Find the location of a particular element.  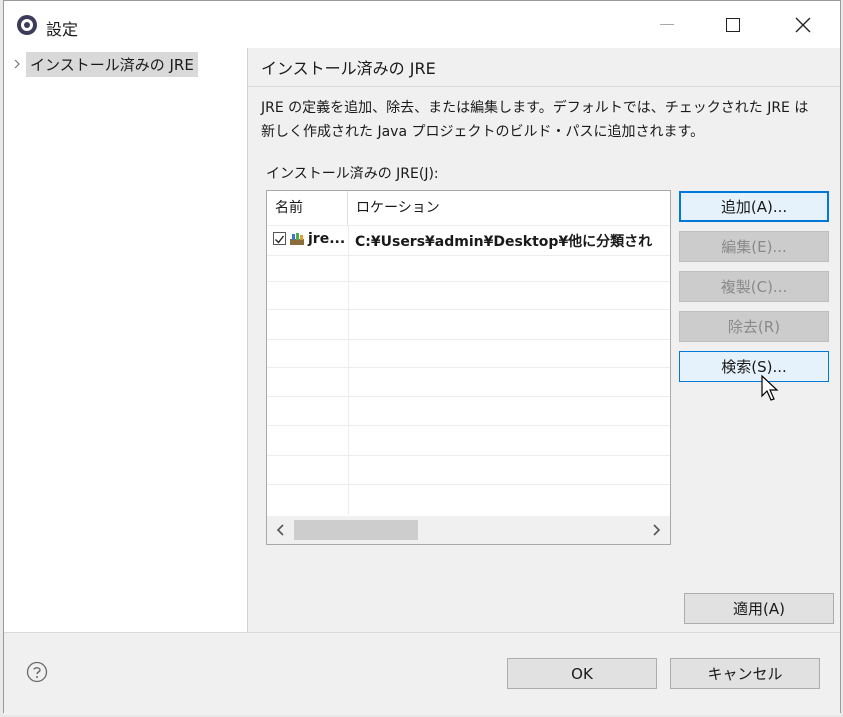

table-row: jre... C:¥Users¥admin¥Desktop¥他に分類され is located at coordinates (468, 240).